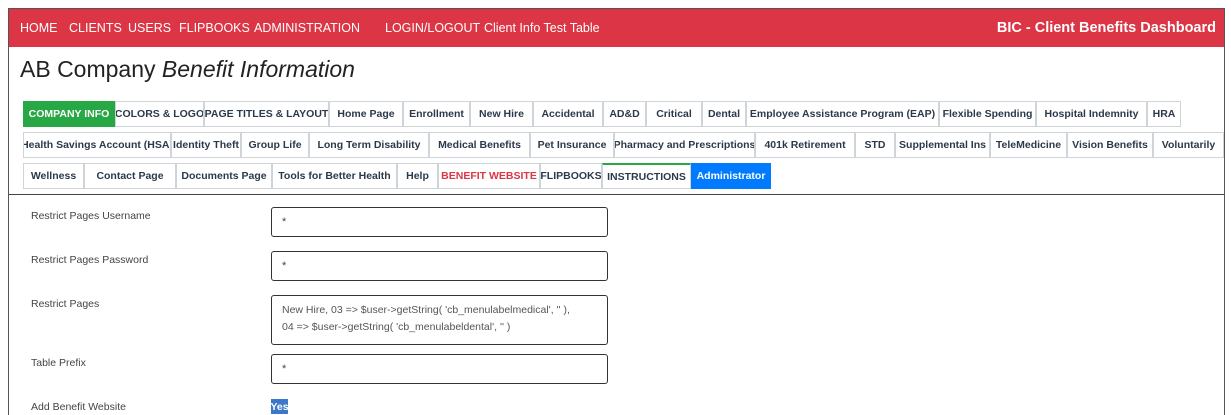  What do you see at coordinates (224, 176) in the screenshot?
I see `tab-documents-page: Documents Page` at bounding box center [224, 176].